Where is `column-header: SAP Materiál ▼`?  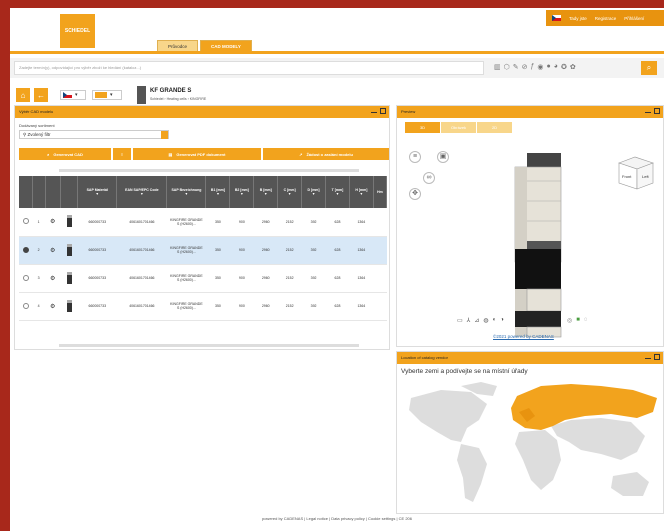 column-header: SAP Materiál ▼ is located at coordinates (97, 192).